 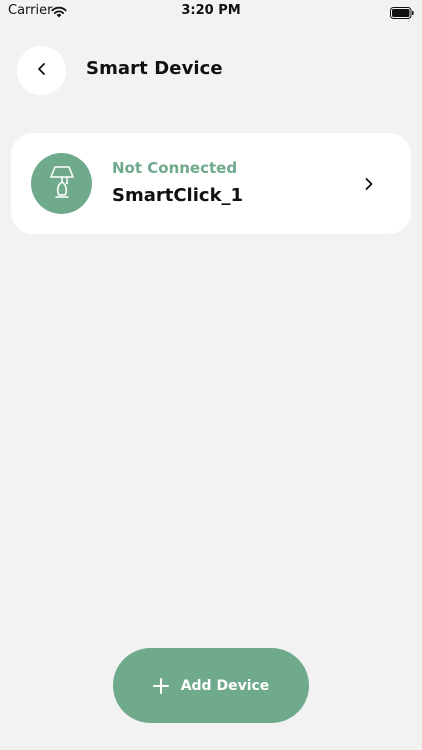 What do you see at coordinates (225, 685) in the screenshot?
I see `add-device-label: Add Device` at bounding box center [225, 685].